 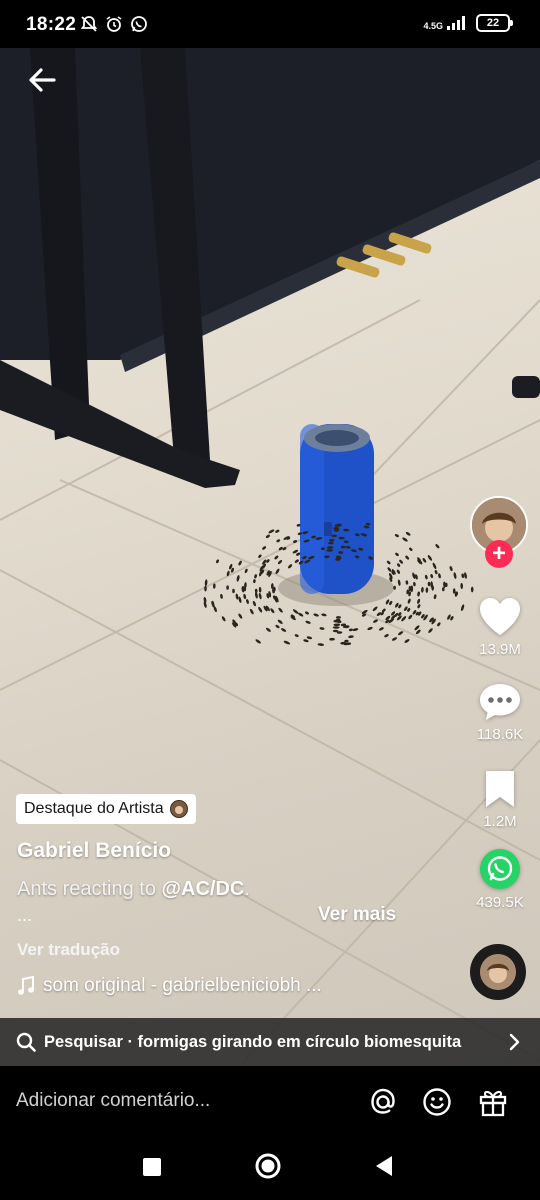 I want to click on artist-highlight-badge: Destaque do Artista, so click(x=106, y=809).